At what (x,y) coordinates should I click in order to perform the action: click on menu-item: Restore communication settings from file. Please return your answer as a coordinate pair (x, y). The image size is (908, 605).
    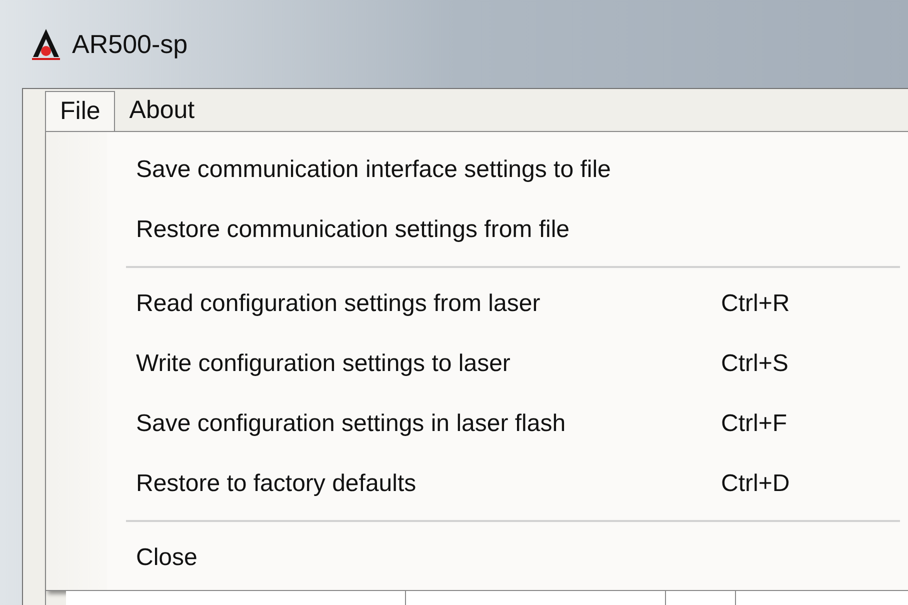
    Looking at the image, I should click on (522, 230).